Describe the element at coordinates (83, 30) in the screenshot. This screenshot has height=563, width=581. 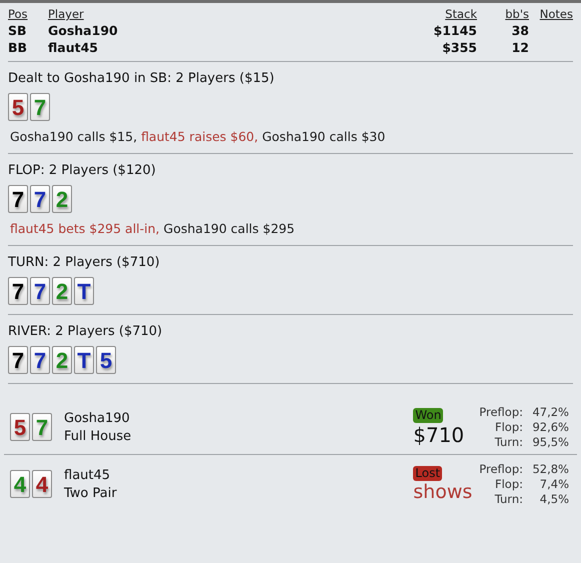
I see `table-cell-text: Gosha190` at that location.